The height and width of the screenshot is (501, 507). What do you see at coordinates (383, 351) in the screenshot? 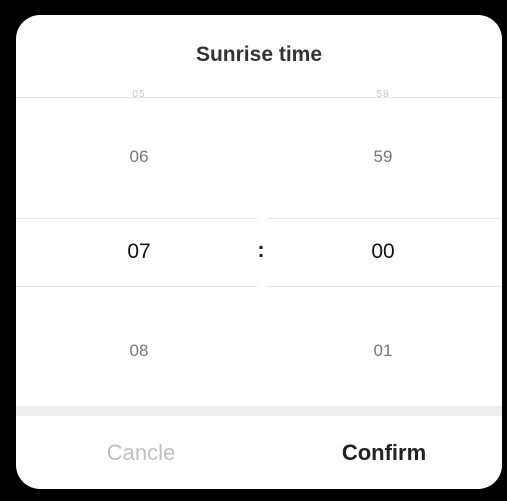
I see `minute-option-next: 01` at bounding box center [383, 351].